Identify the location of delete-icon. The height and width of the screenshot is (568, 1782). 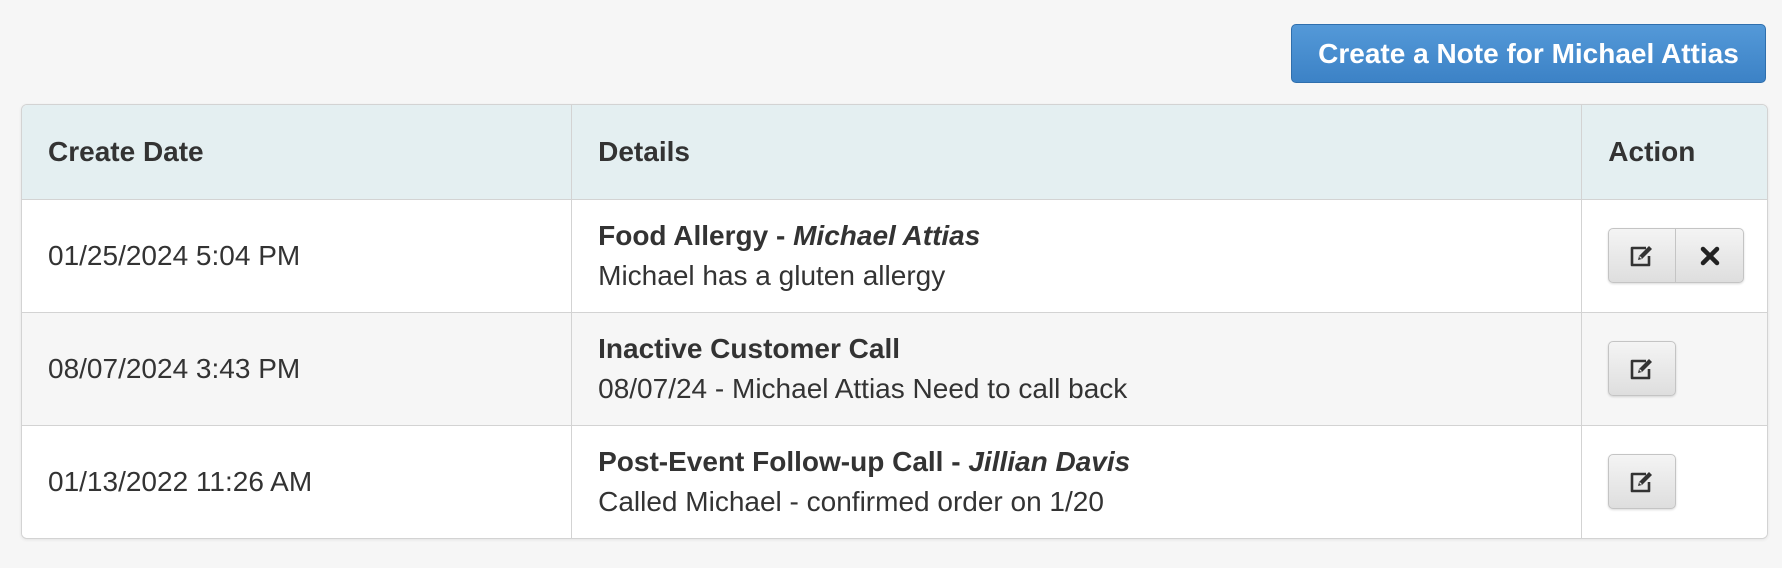
(1710, 255).